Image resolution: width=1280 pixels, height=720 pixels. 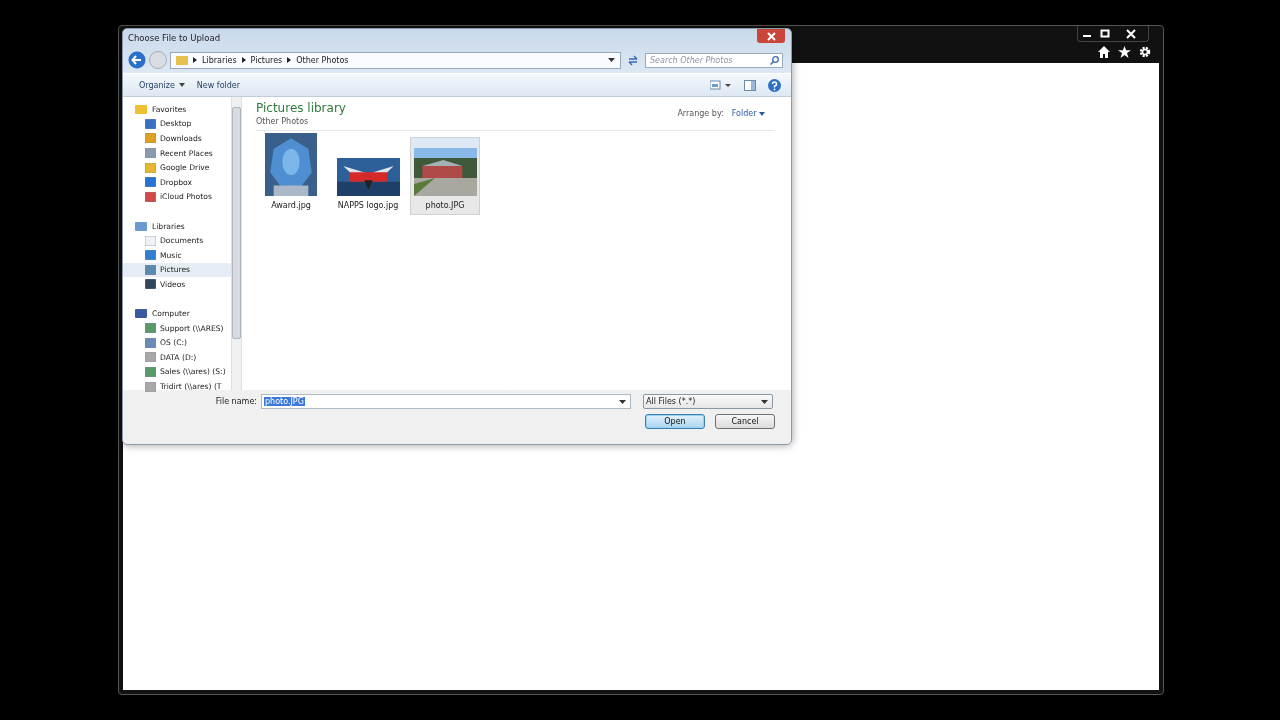 What do you see at coordinates (714, 60) in the screenshot?
I see `search-field: Search Other Photos` at bounding box center [714, 60].